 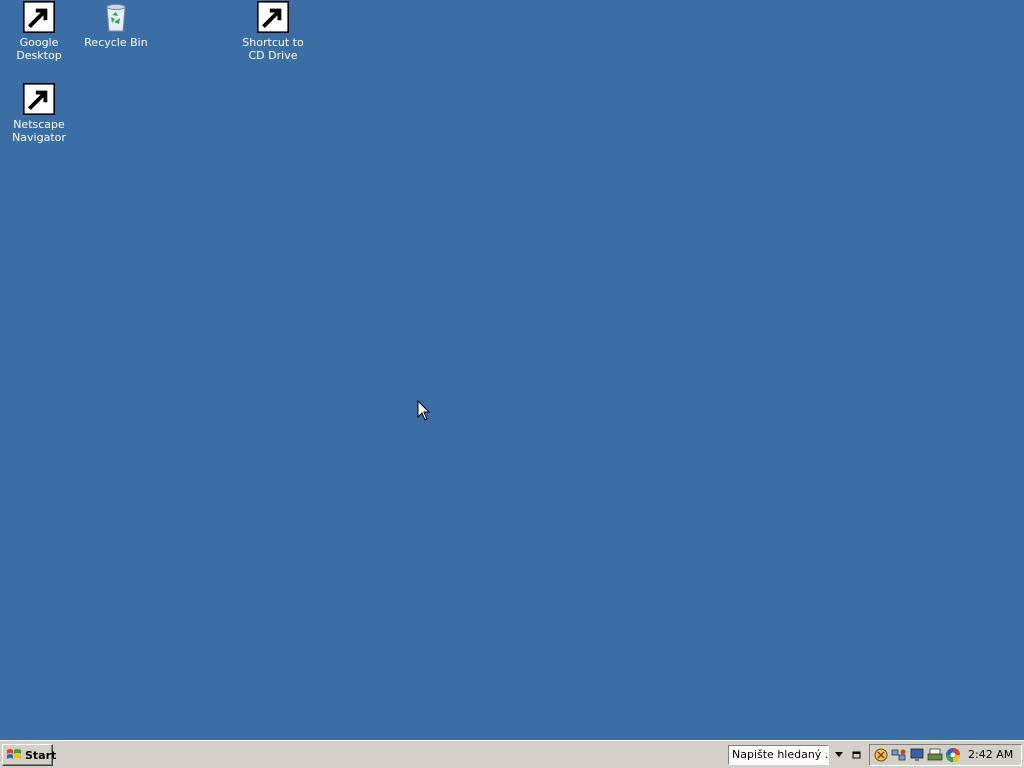 What do you see at coordinates (899, 755) in the screenshot?
I see `network-icon` at bounding box center [899, 755].